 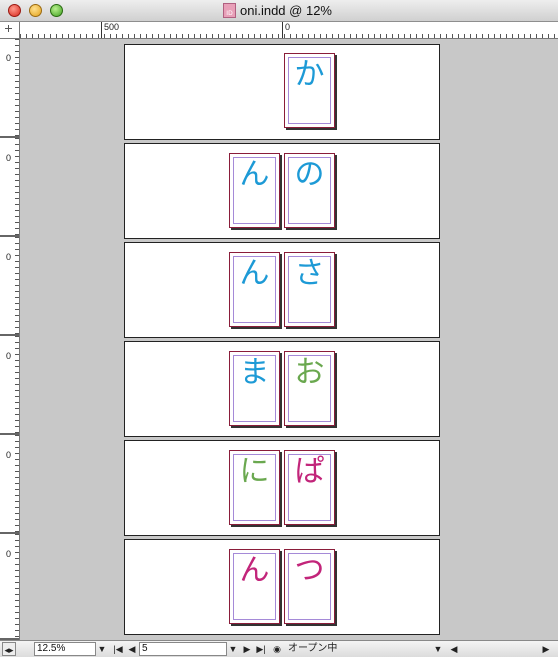 What do you see at coordinates (261, 649) in the screenshot?
I see `last-page-icon: ▶|` at bounding box center [261, 649].